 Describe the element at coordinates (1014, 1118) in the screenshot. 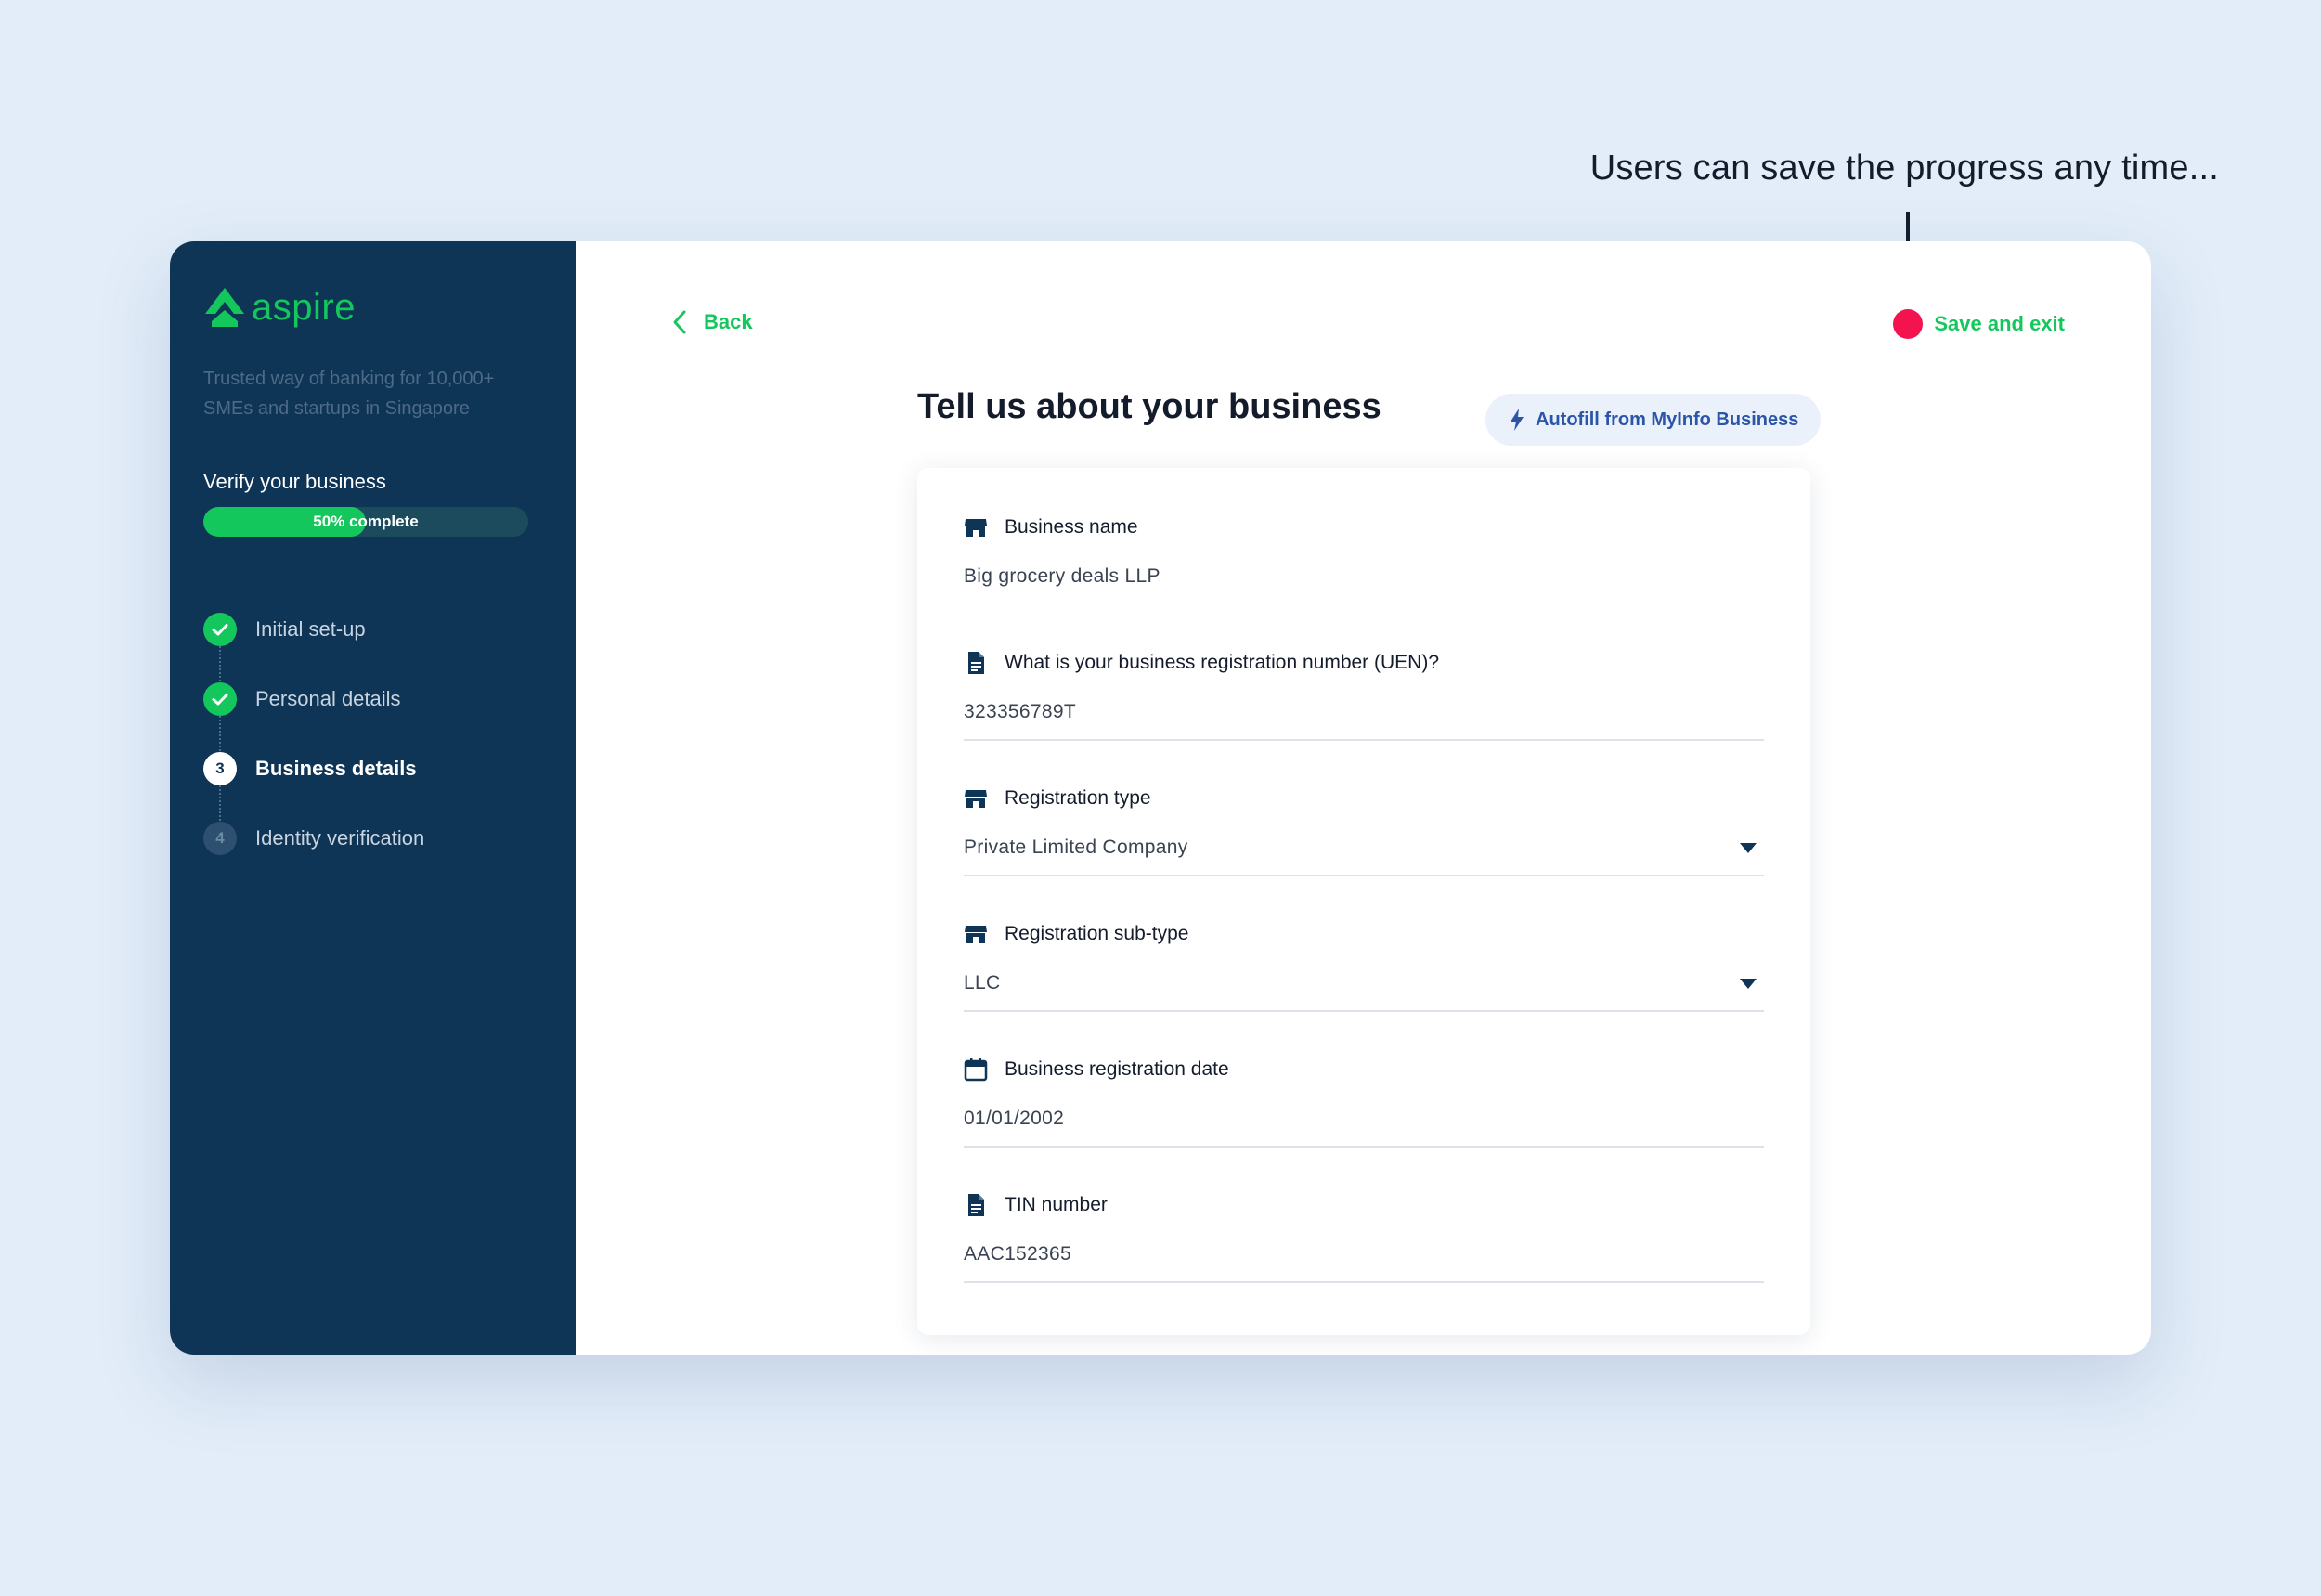

I see `field-value: 01/01/2002` at that location.